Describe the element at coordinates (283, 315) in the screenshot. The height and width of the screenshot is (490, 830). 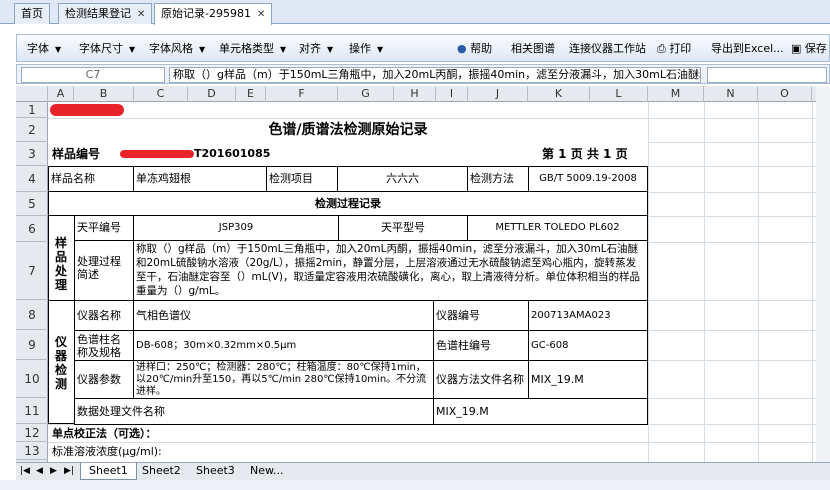
I see `instr-name-value: 气相色谱仪` at that location.